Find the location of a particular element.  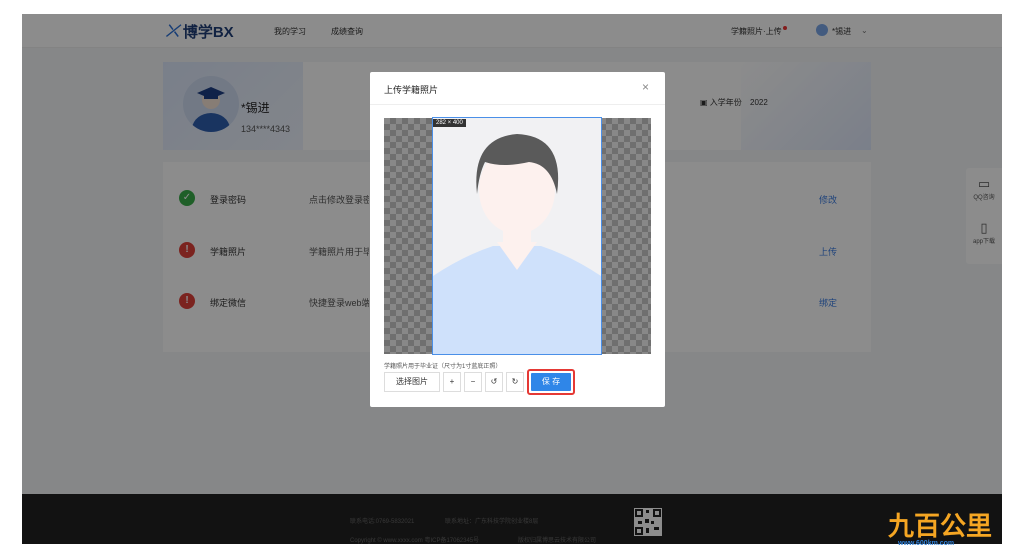

watermark-logo: 九百公里 www.600km.com is located at coordinates (949, 528).